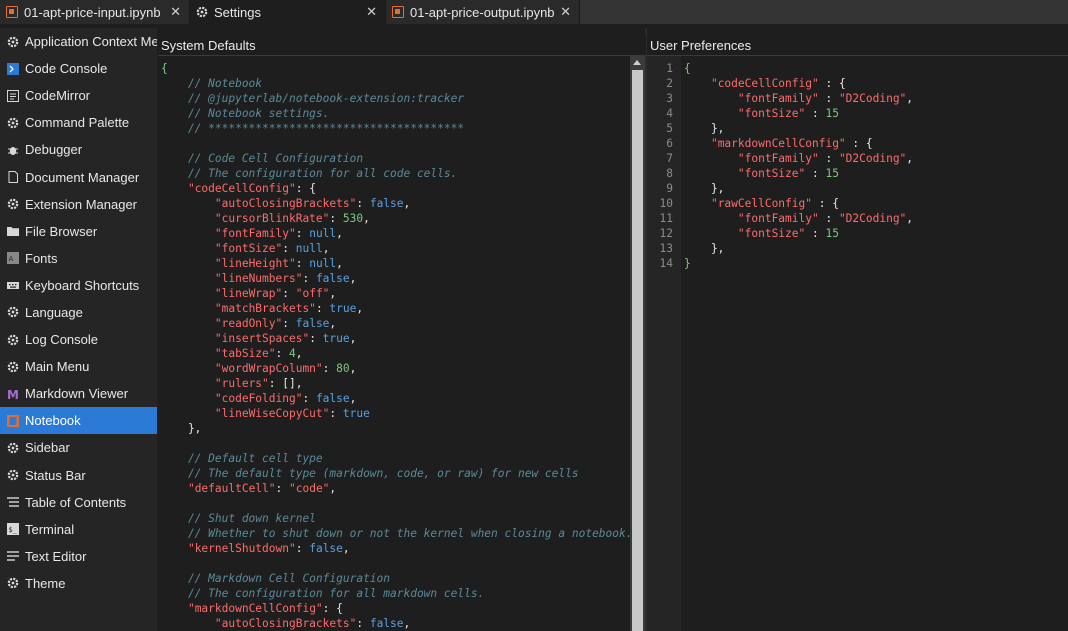 The height and width of the screenshot is (631, 1068). What do you see at coordinates (778, 98) in the screenshot?
I see `code-token: "fontFamily"` at bounding box center [778, 98].